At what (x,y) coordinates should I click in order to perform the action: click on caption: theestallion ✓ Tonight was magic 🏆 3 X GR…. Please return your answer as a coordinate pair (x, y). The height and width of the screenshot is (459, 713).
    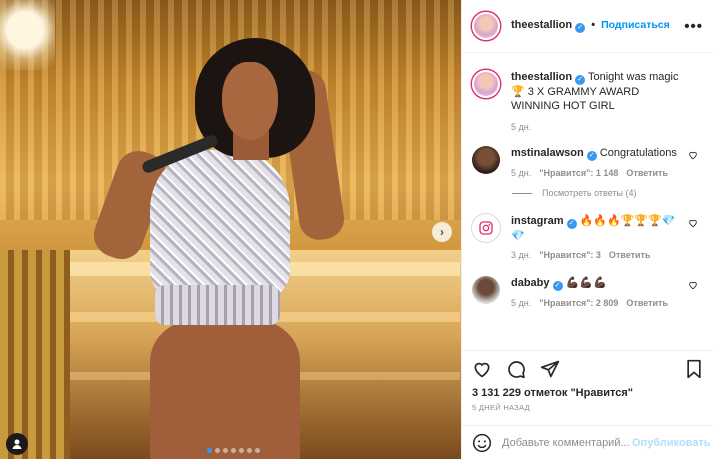
    Looking at the image, I should click on (588, 101).